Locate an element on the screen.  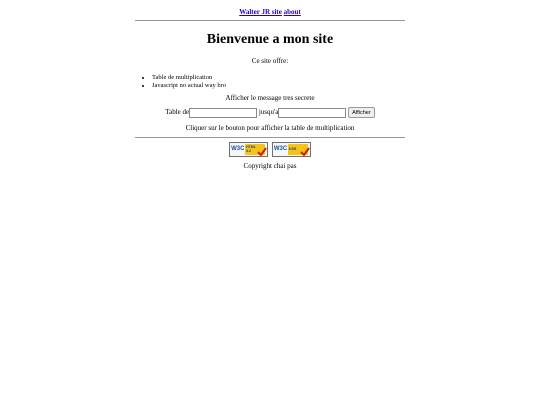
until-input is located at coordinates (312, 112).